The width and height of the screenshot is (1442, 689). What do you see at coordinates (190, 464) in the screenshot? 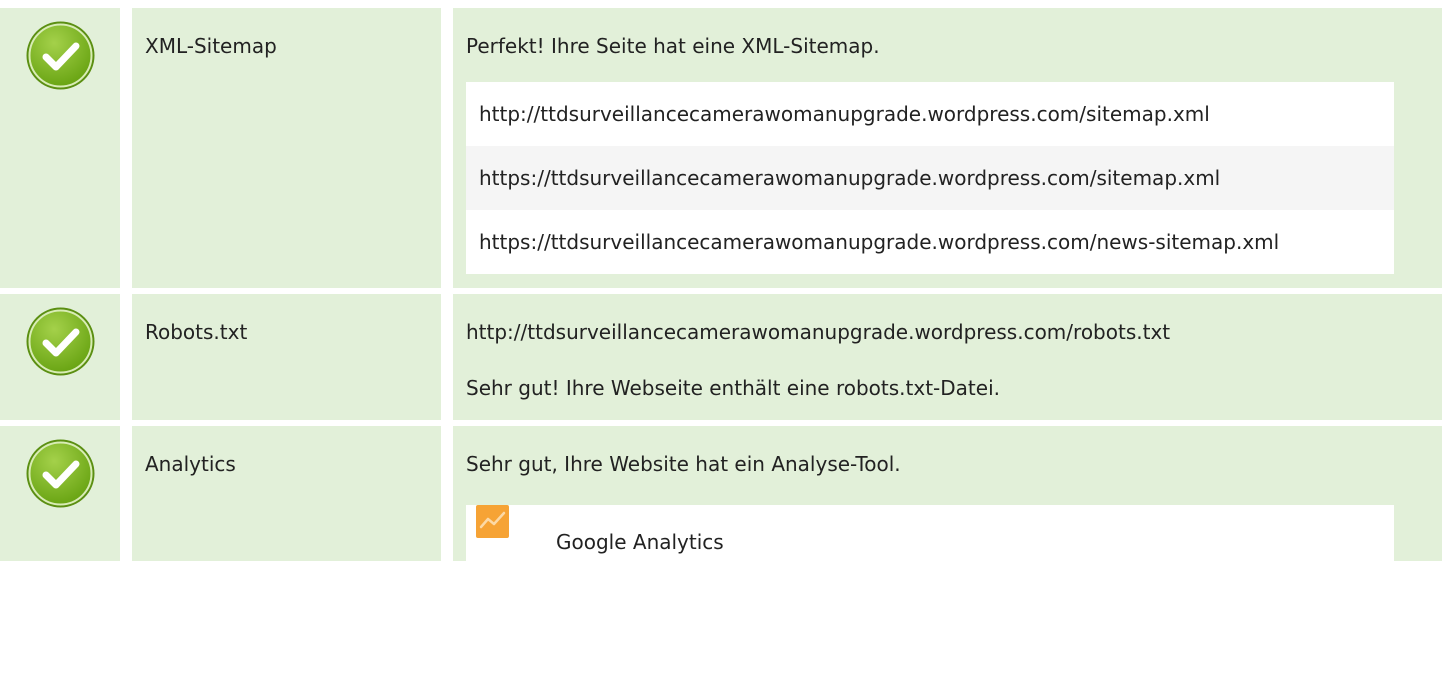
I see `check-label: Analytics` at bounding box center [190, 464].